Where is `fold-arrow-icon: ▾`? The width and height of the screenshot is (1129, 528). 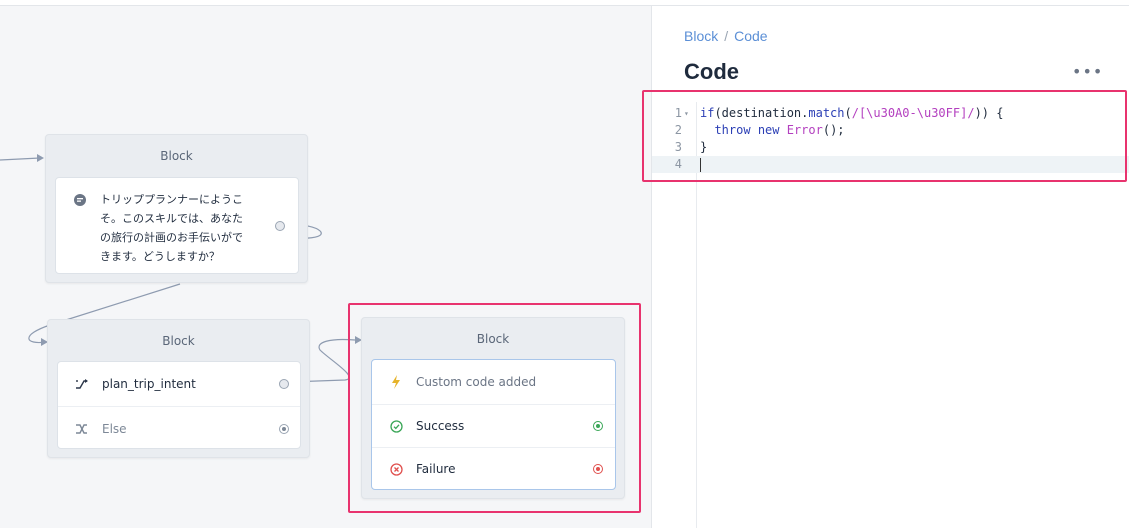
fold-arrow-icon: ▾ is located at coordinates (686, 113).